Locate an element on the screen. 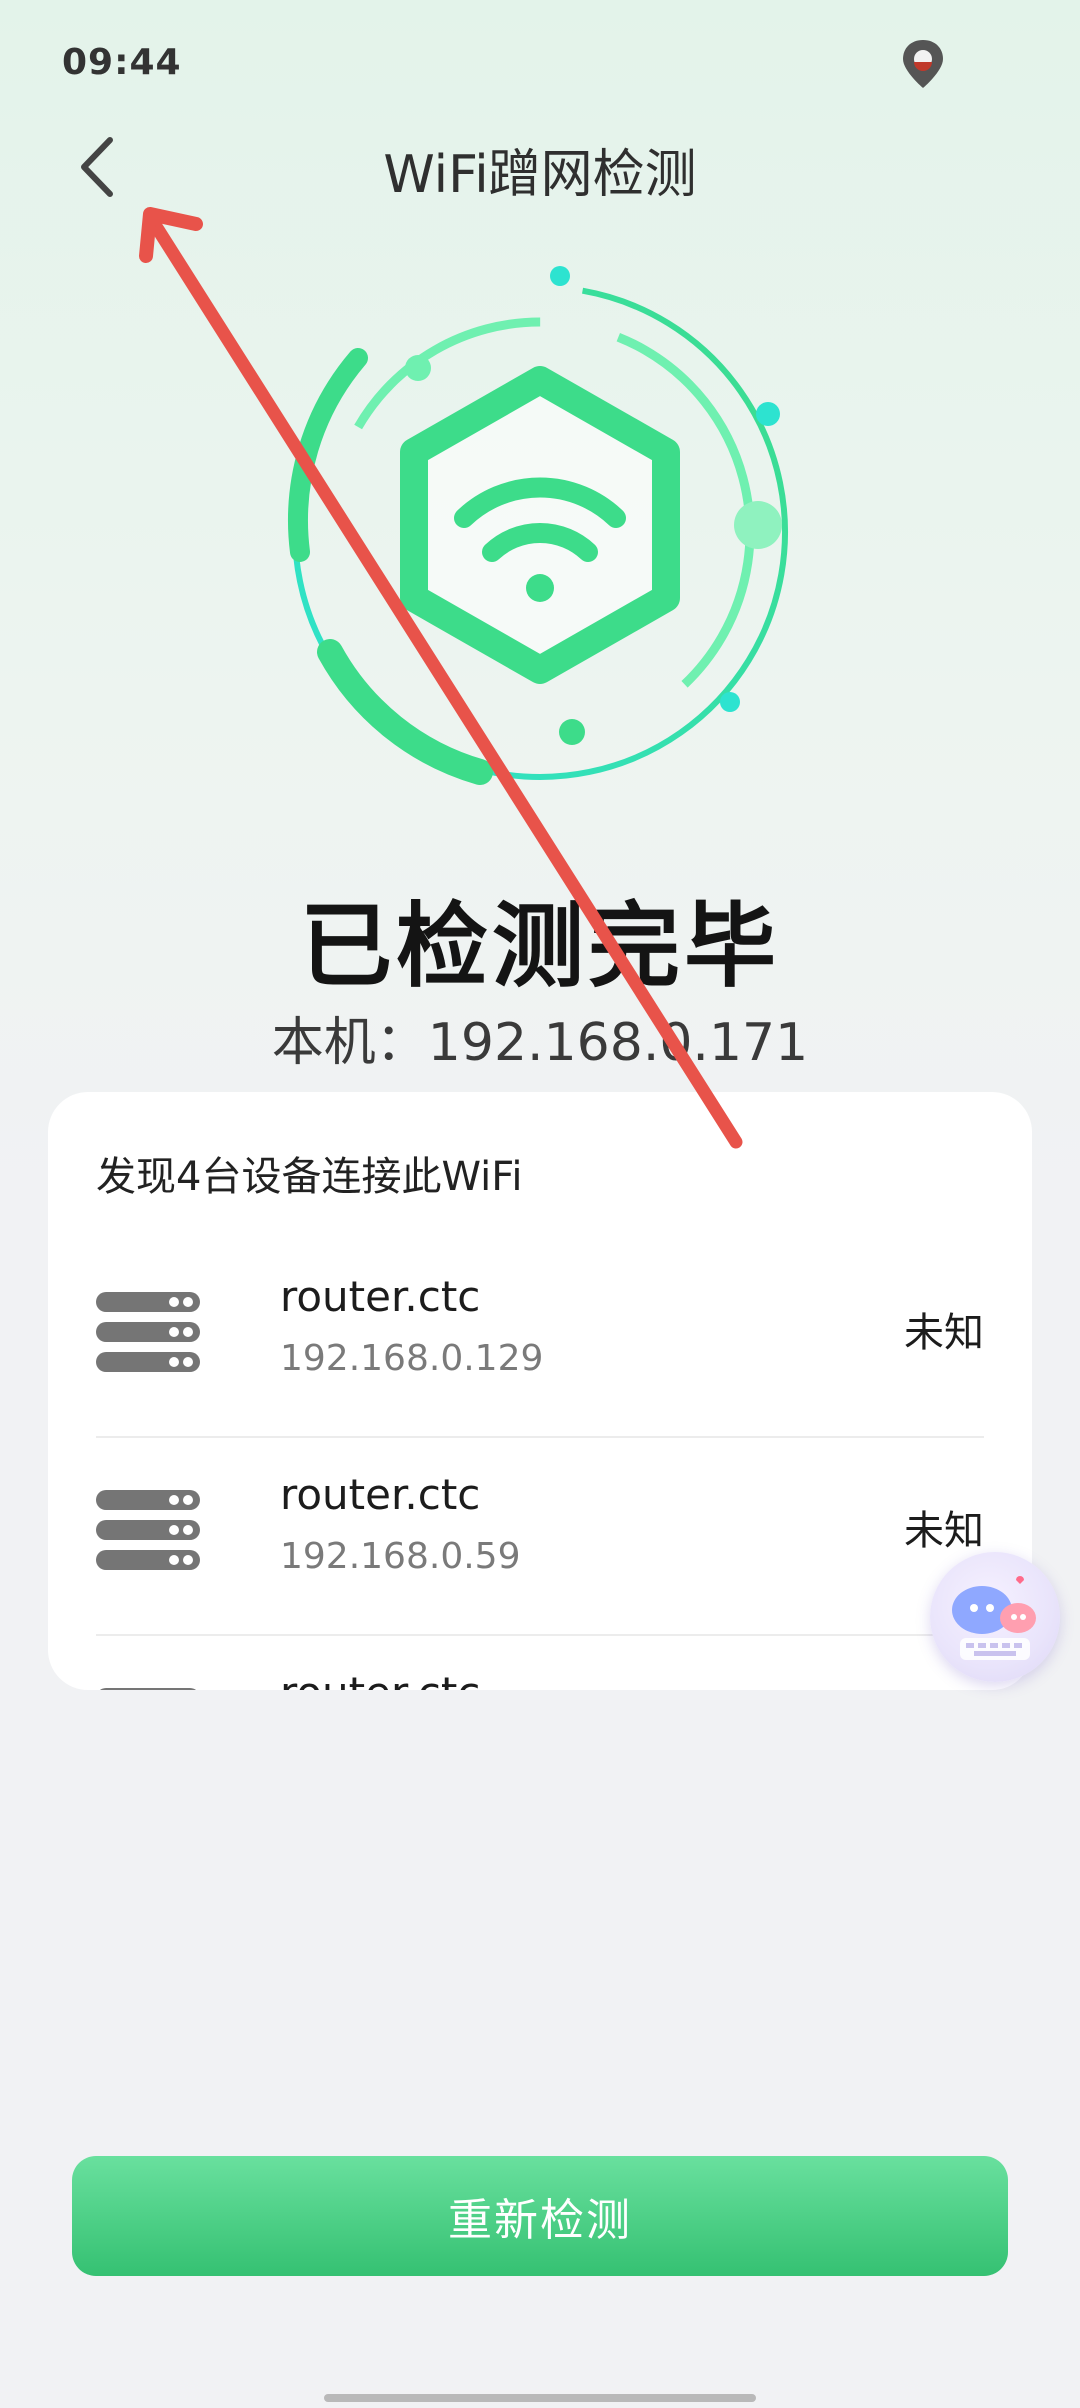 Image resolution: width=1080 pixels, height=2408 pixels. device-row: router.ctc 192.168.0.59 未知 is located at coordinates (540, 1536).